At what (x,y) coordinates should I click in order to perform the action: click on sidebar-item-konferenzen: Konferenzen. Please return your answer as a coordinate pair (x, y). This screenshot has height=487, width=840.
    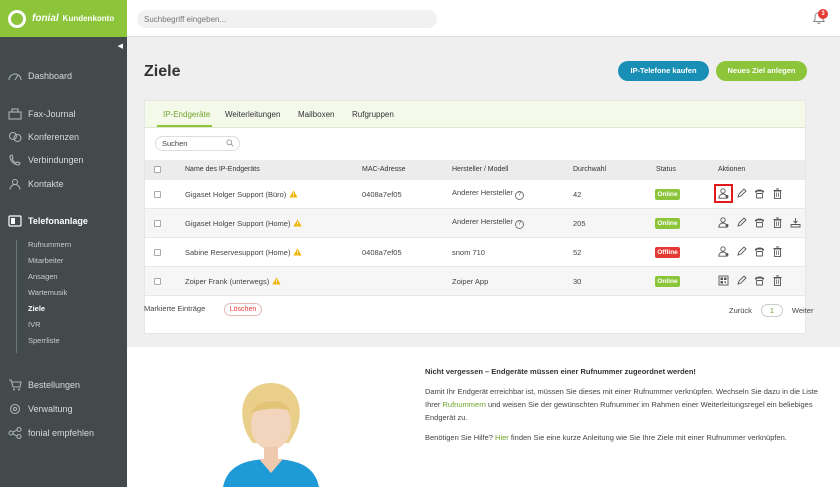
    Looking at the image, I should click on (43, 137).